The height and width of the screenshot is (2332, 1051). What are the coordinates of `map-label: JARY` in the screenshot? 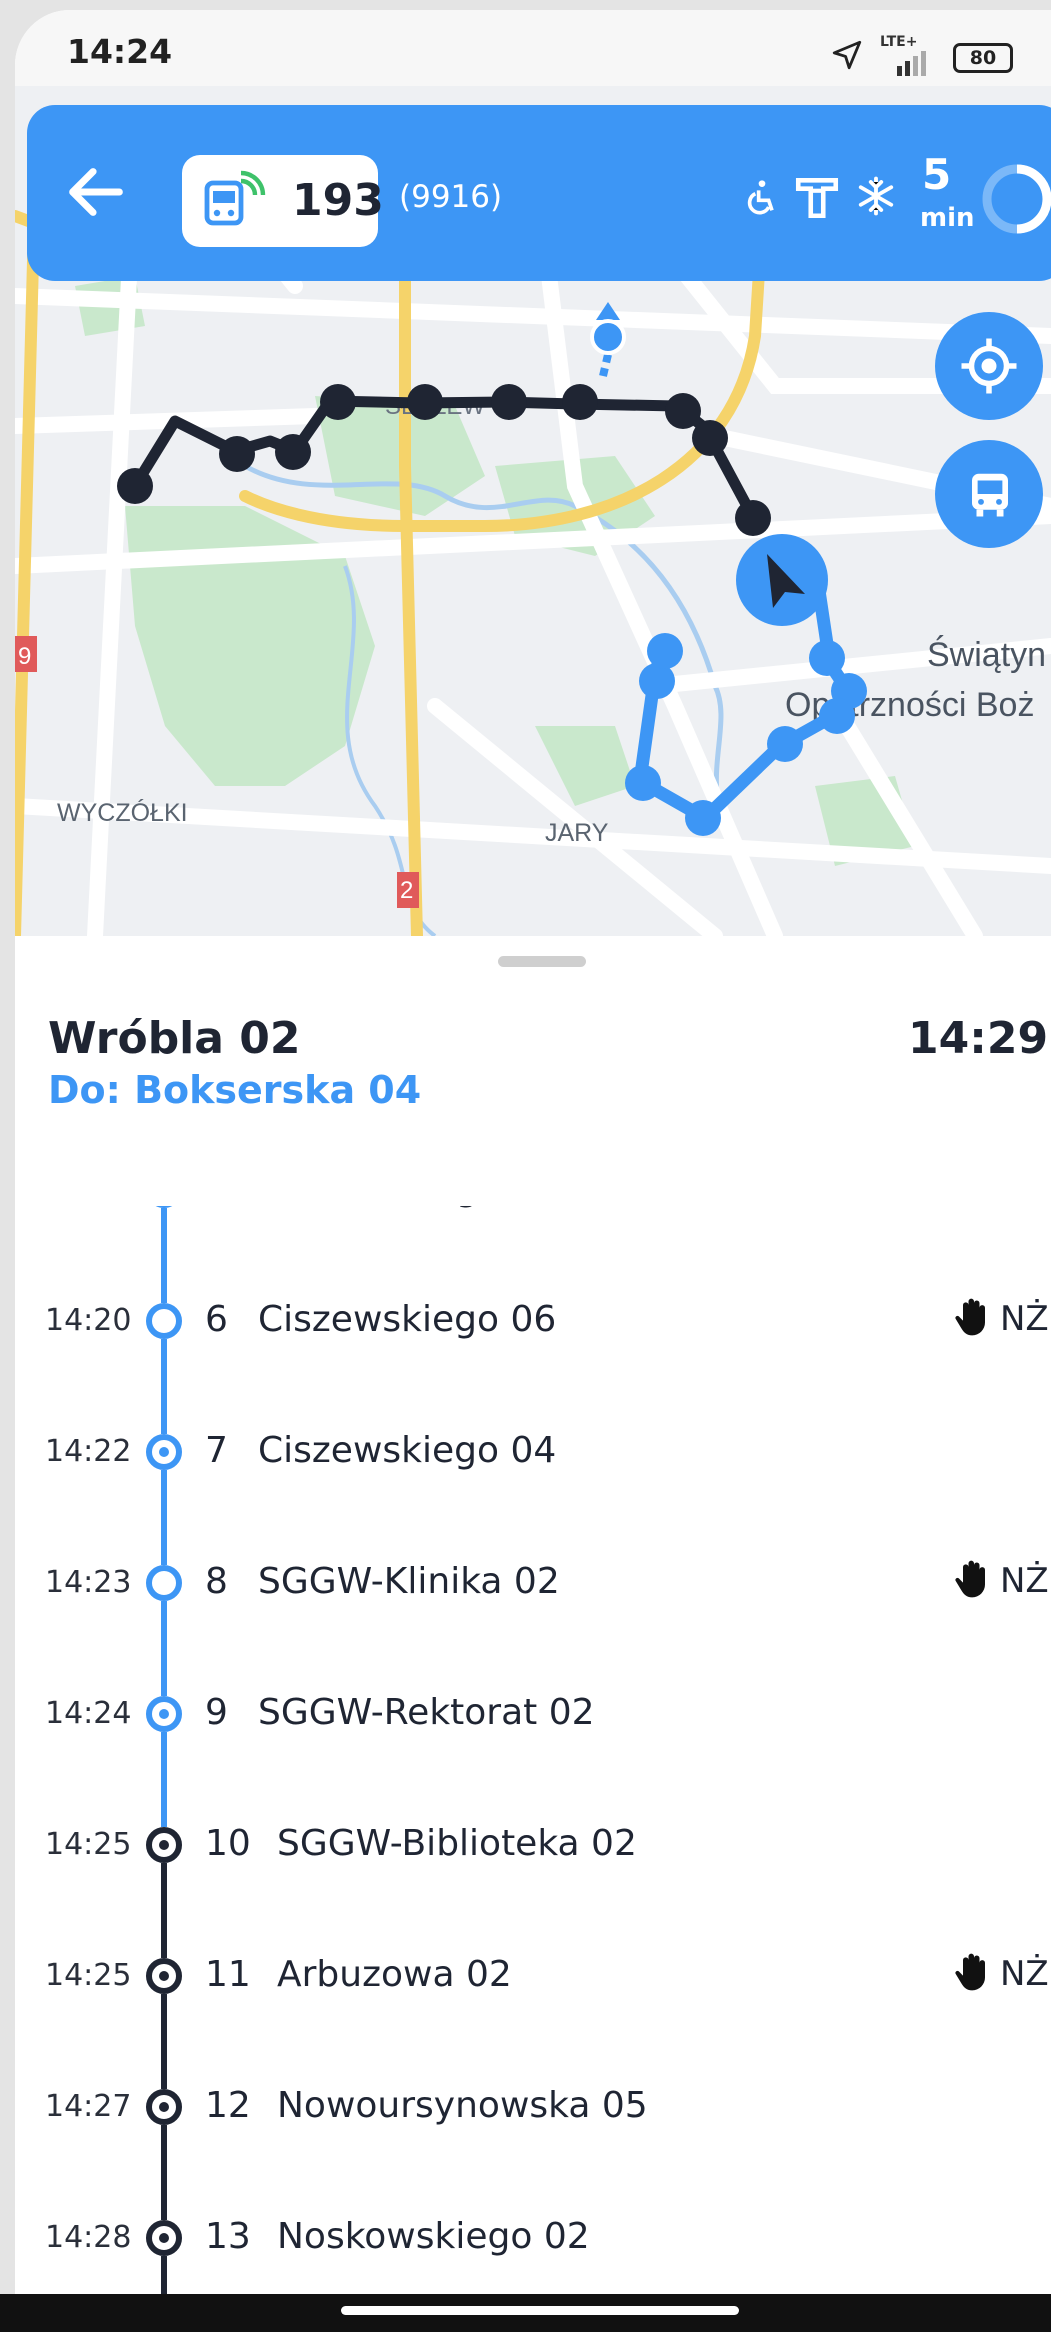 It's located at (577, 833).